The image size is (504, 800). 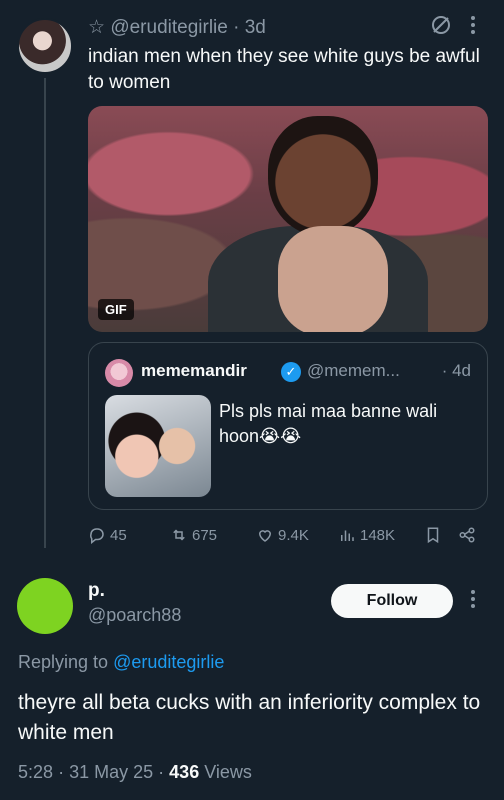 What do you see at coordinates (35, 772) in the screenshot?
I see `reply-time: 5:28` at bounding box center [35, 772].